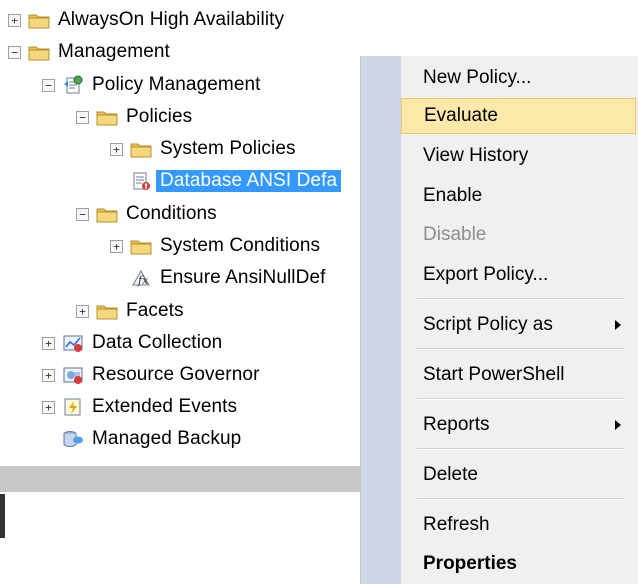  What do you see at coordinates (114, 51) in the screenshot?
I see `tree-node-label: Management` at bounding box center [114, 51].